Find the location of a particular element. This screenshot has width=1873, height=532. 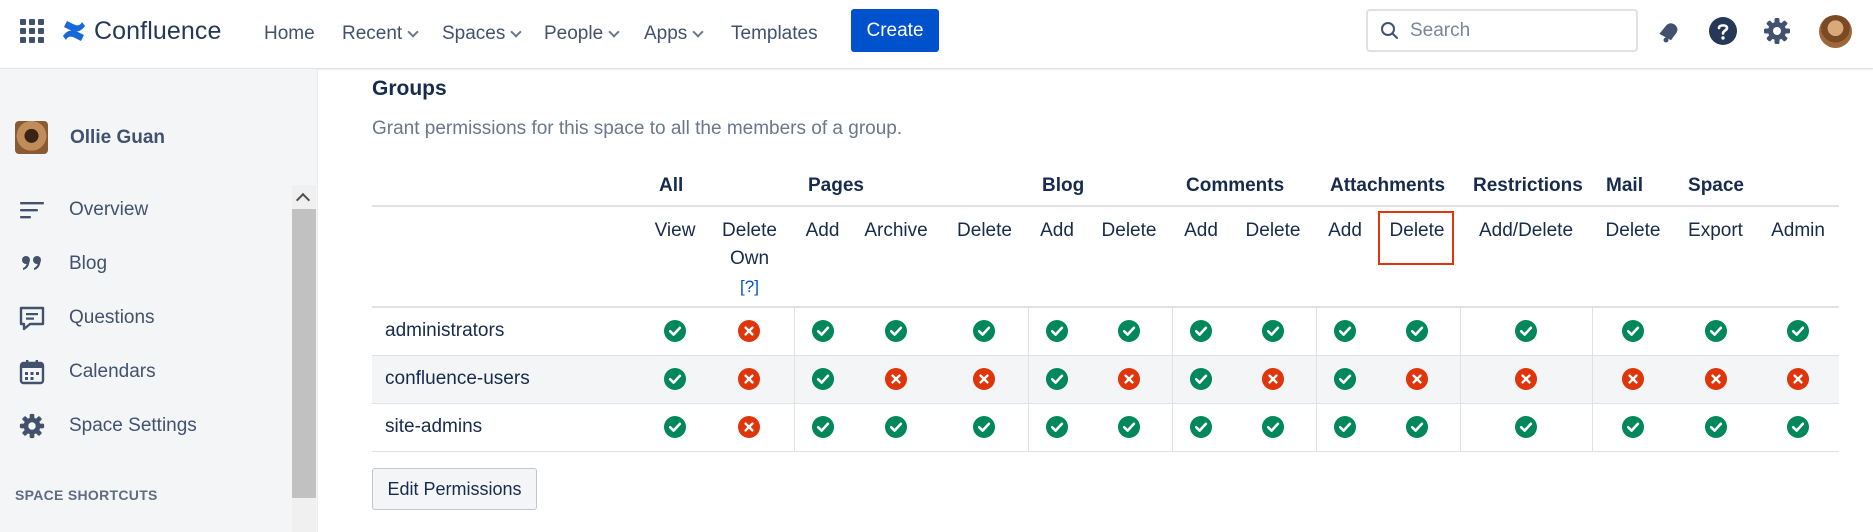

scroll-up-arrow-icon is located at coordinates (303, 200).